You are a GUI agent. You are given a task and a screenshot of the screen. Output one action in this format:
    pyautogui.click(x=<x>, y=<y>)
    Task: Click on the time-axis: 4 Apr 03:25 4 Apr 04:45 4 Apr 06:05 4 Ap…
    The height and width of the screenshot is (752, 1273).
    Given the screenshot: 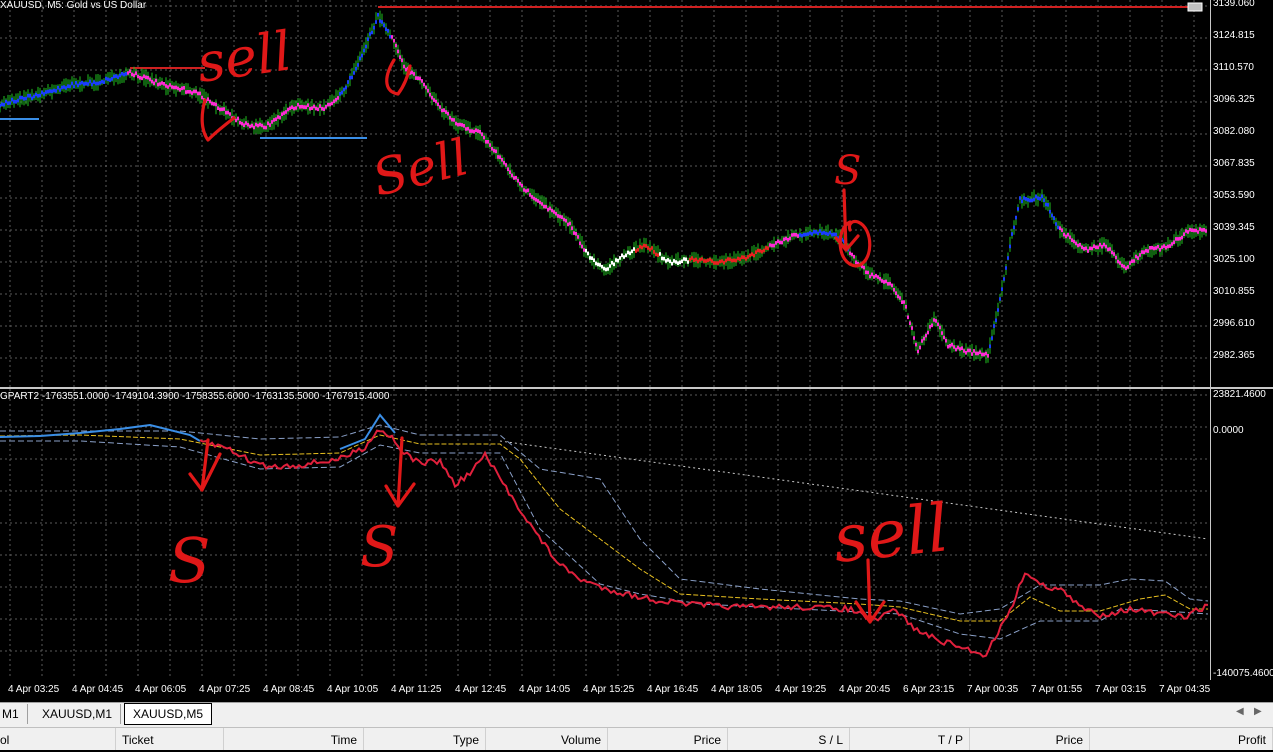 What is the action you would take?
    pyautogui.click(x=636, y=691)
    